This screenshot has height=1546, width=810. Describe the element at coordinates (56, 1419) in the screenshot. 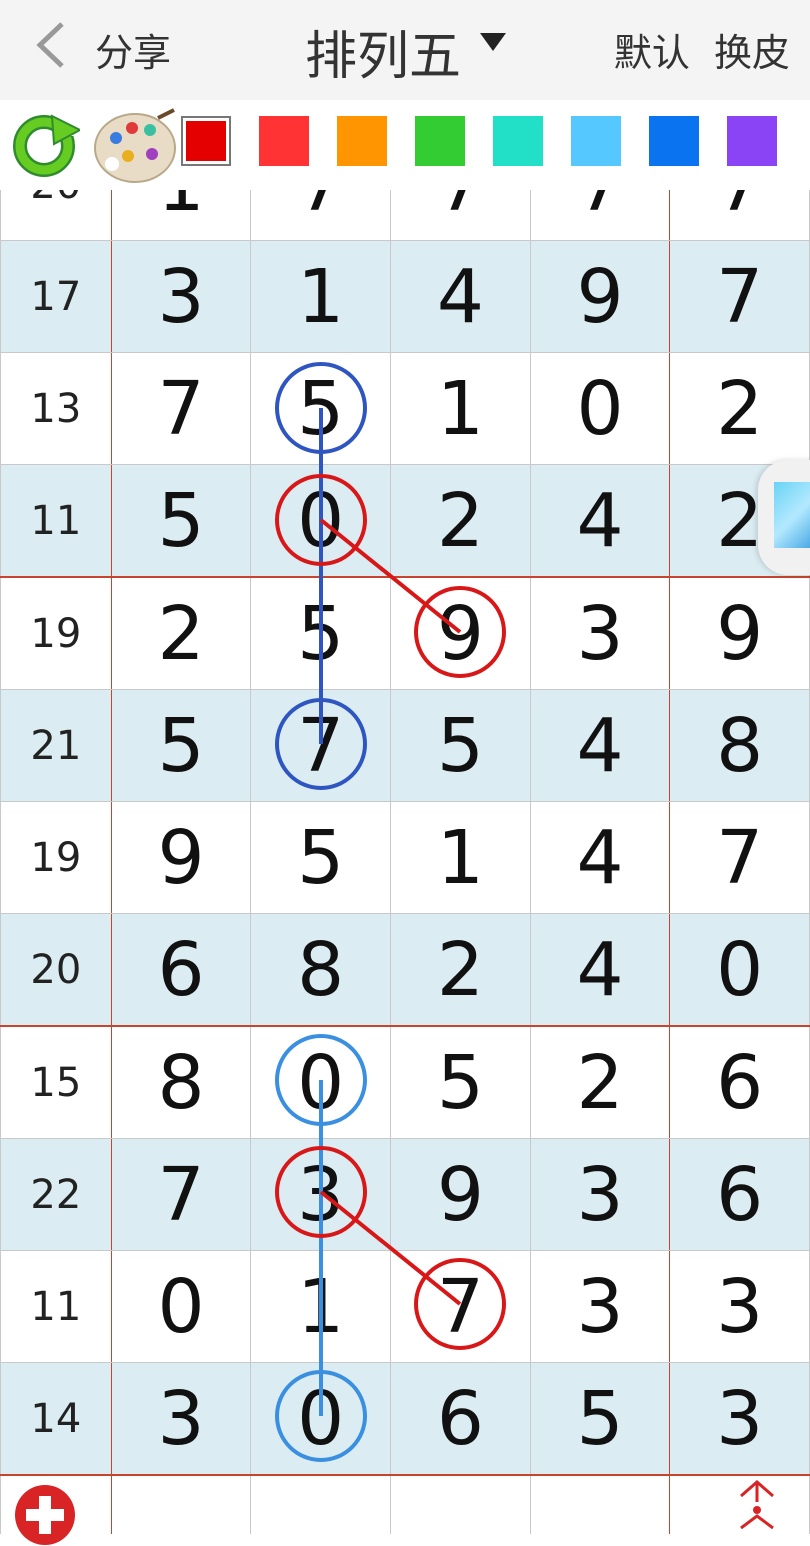

I see `row-index-cell: 14` at that location.